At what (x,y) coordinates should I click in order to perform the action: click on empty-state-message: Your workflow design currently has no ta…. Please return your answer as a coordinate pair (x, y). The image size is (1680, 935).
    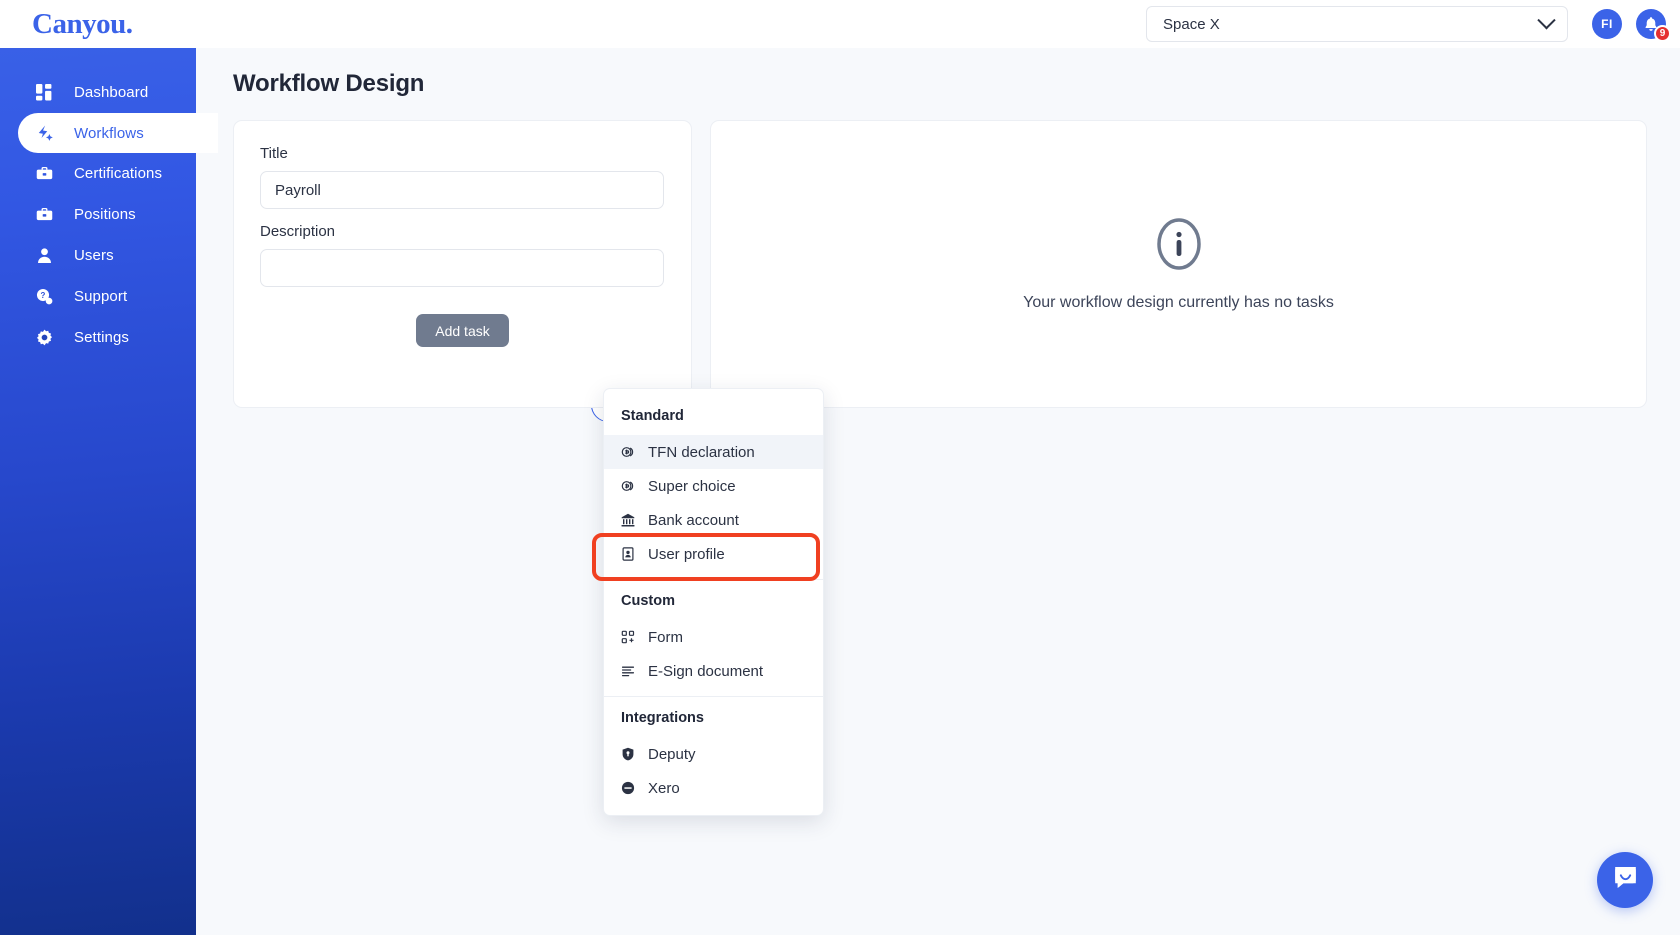
    Looking at the image, I should click on (1178, 302).